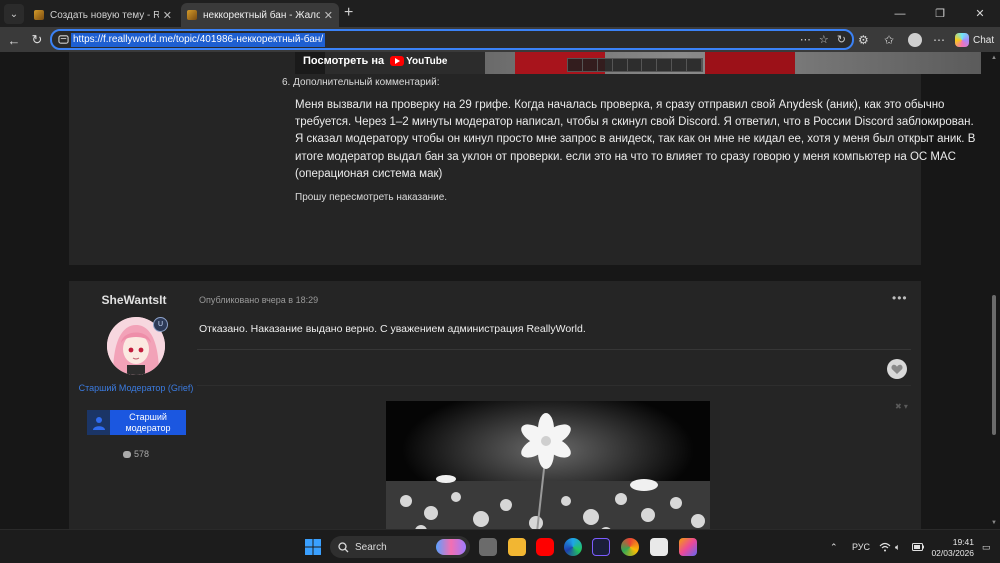 This screenshot has height=563, width=1000. I want to click on scrollbar-thumb, so click(994, 365).